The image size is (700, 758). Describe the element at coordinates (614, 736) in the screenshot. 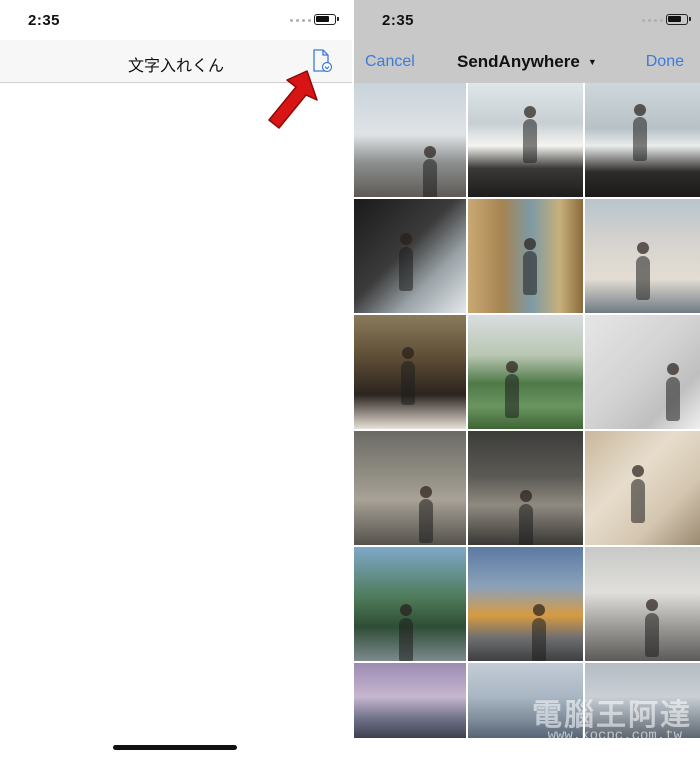

I see `watermark-url: www.kocpc.com.tw` at that location.